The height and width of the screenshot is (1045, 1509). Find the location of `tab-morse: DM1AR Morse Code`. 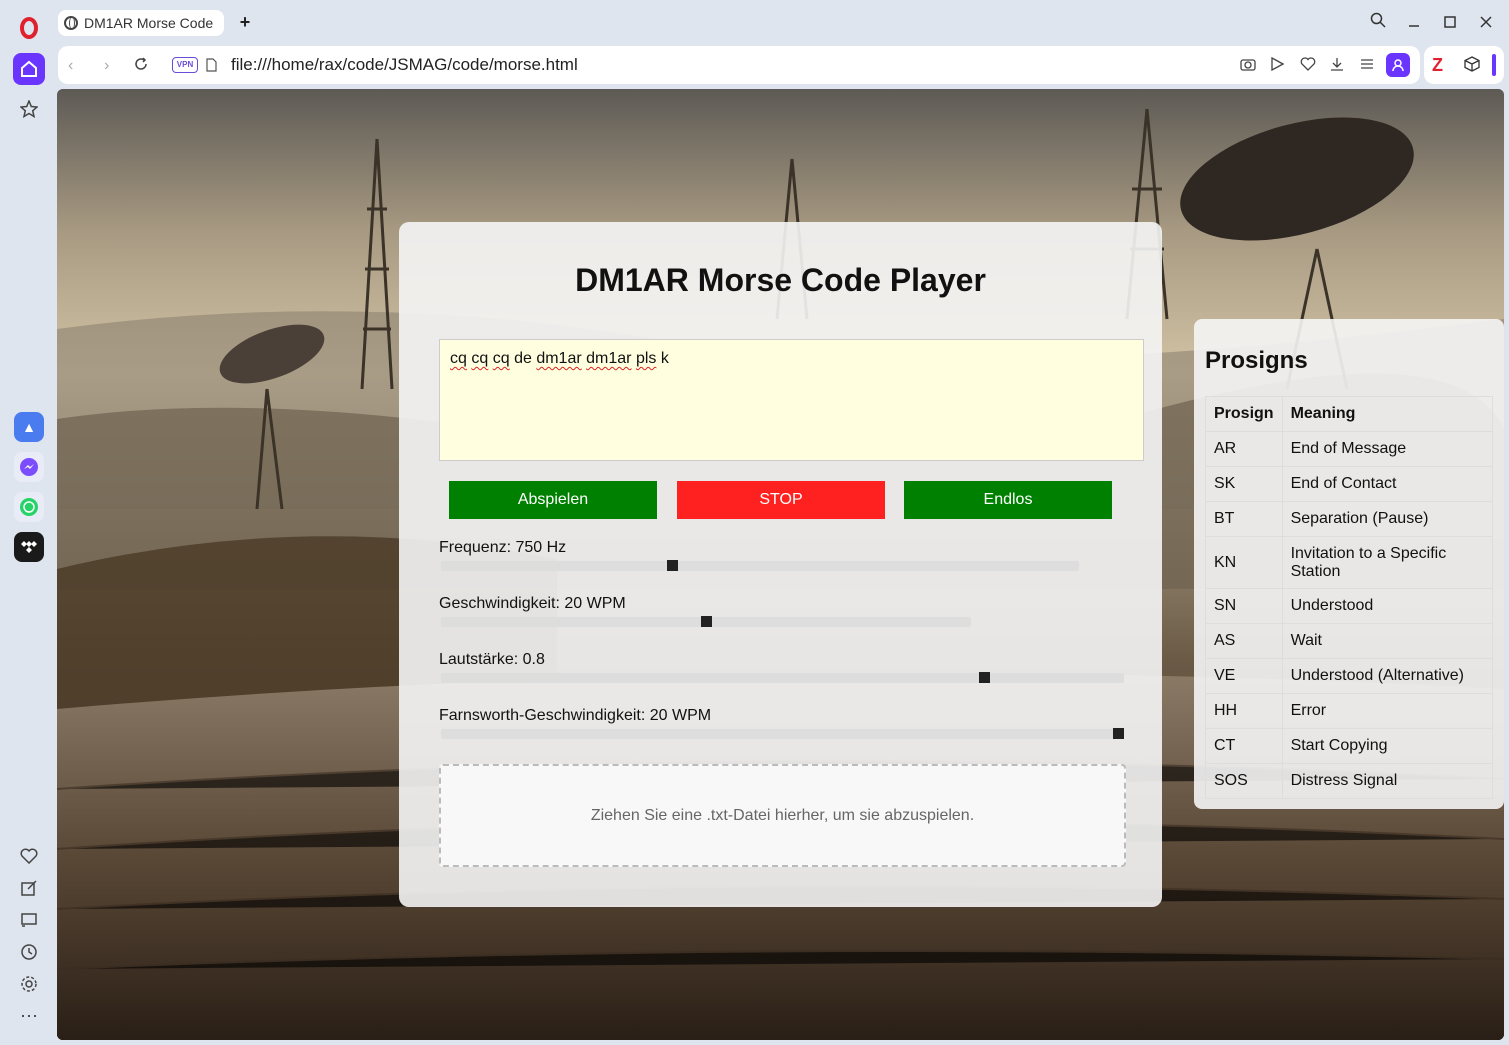

tab-morse: DM1AR Morse Code is located at coordinates (141, 23).